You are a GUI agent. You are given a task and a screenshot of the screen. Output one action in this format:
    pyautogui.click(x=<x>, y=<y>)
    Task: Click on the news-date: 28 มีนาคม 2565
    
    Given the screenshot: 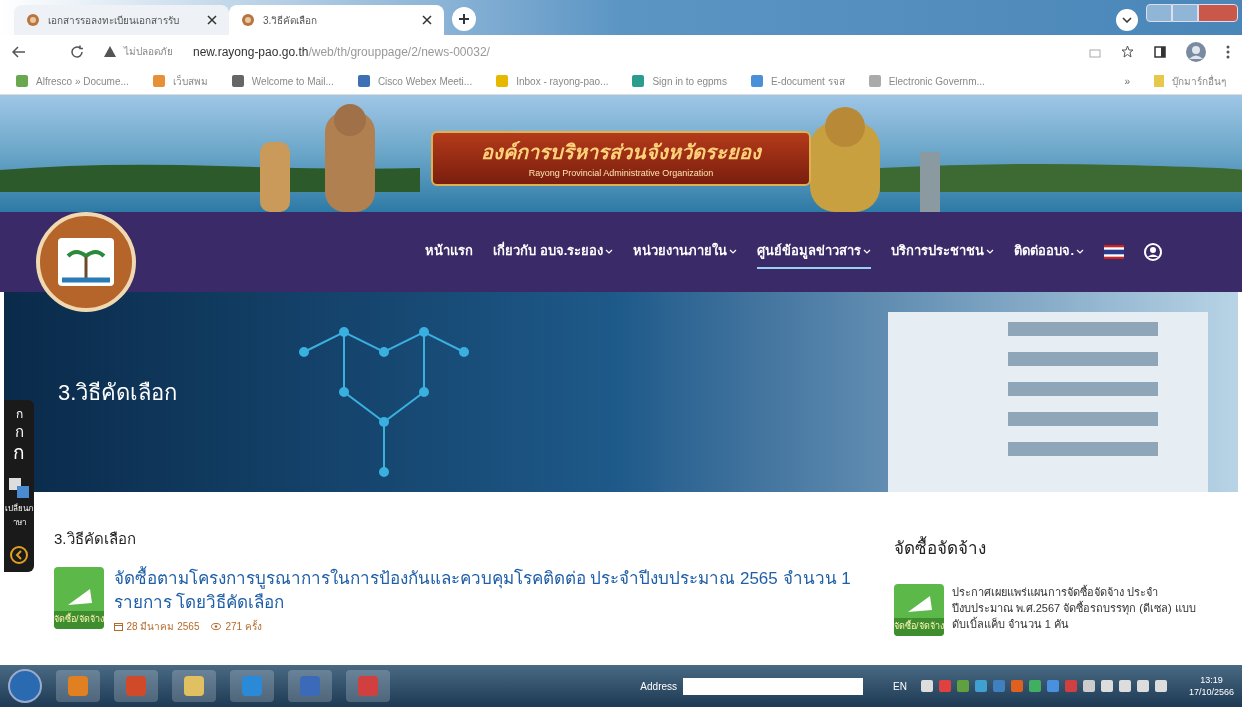 What is the action you would take?
    pyautogui.click(x=163, y=626)
    